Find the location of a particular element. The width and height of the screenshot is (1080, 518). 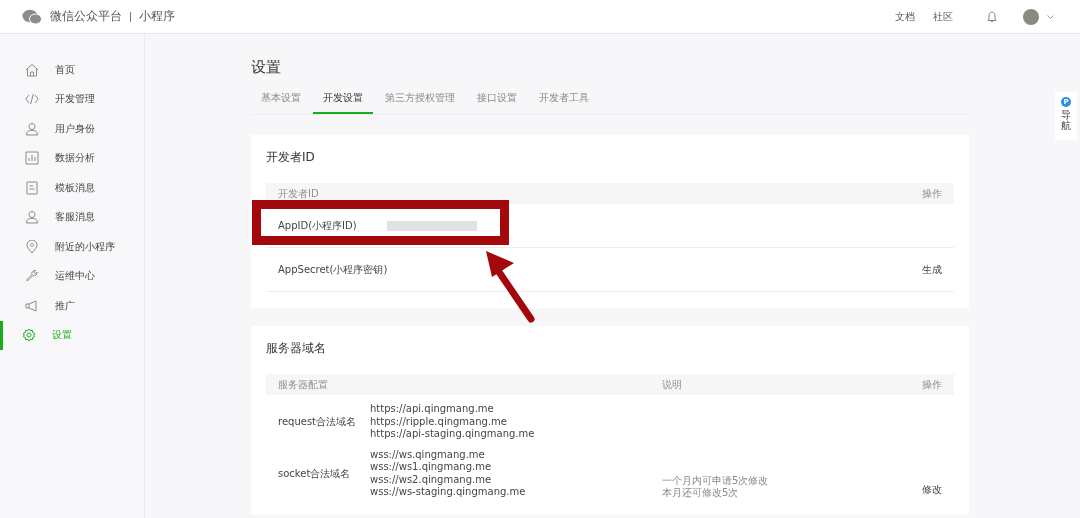

domain-url: wss://ws1.qingmang.me is located at coordinates (431, 467).